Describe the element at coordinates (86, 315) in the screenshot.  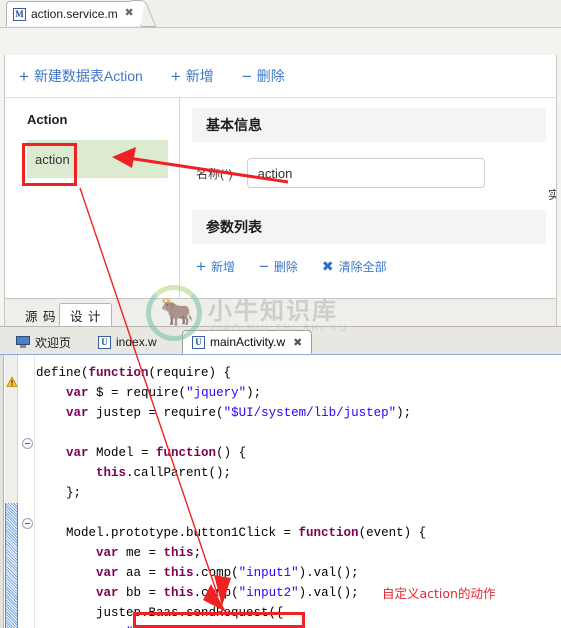
I see `tab-design: 设 计` at that location.